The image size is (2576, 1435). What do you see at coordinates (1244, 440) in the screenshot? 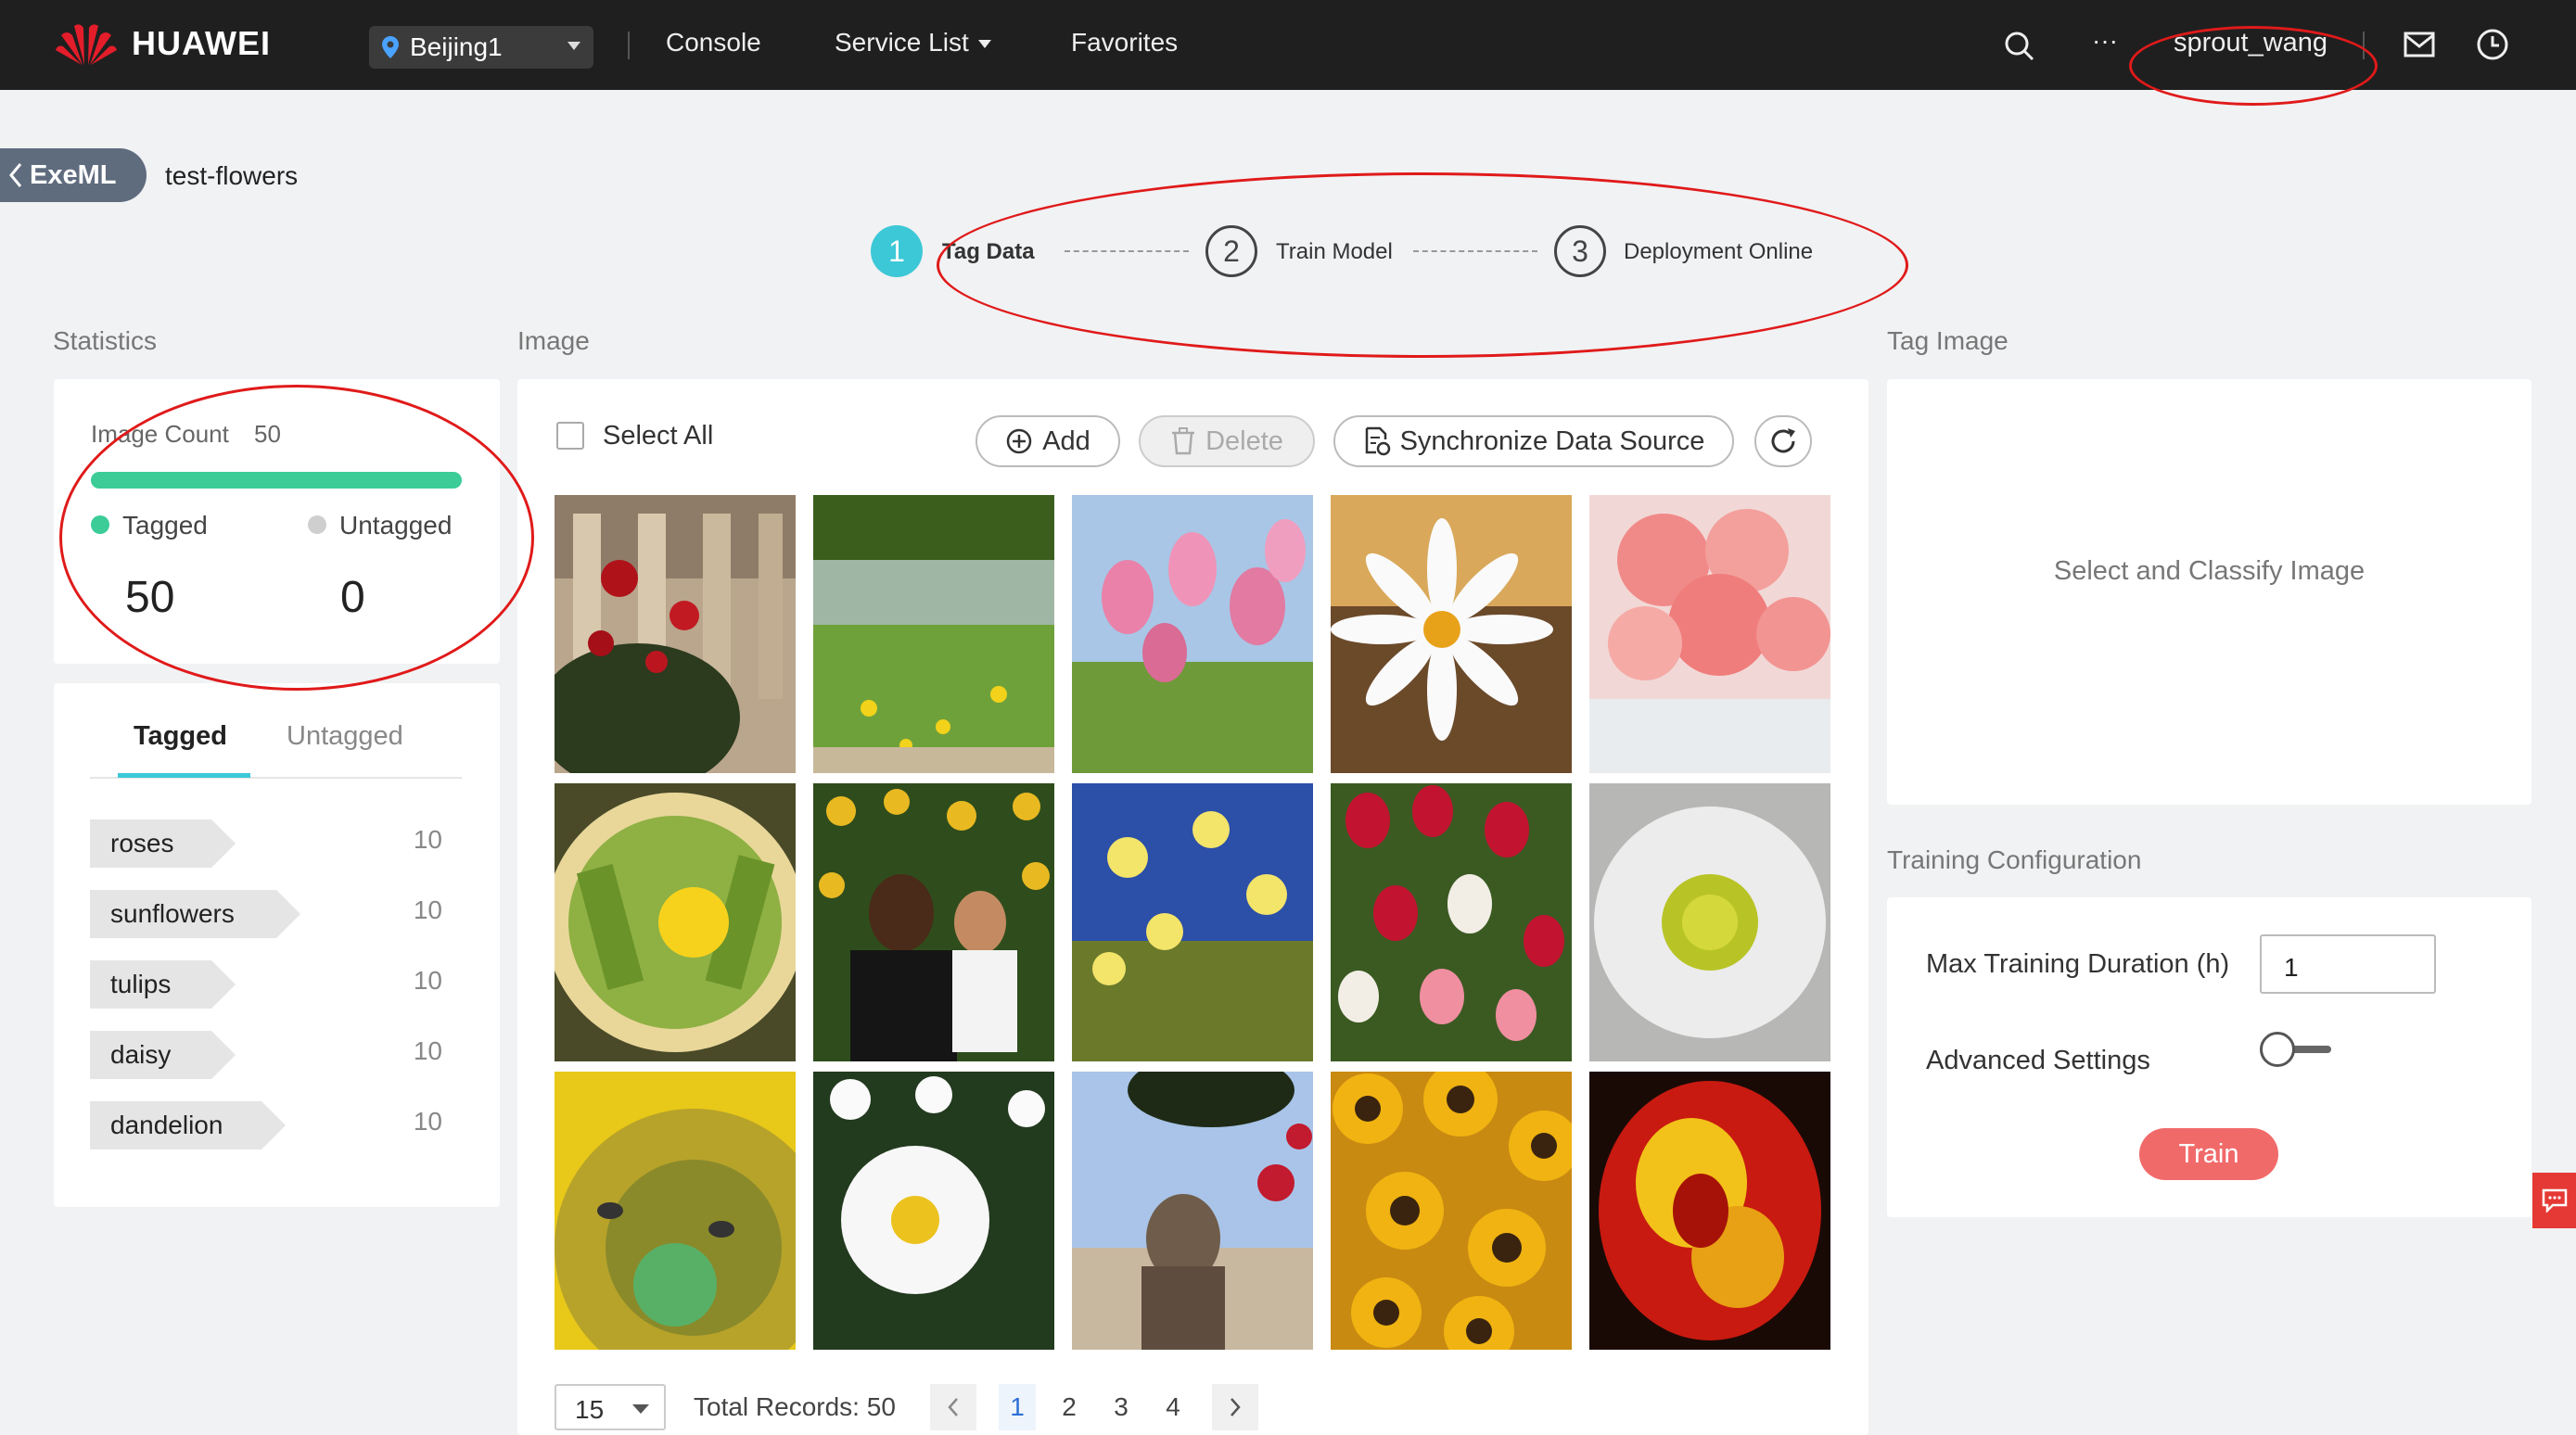
I see `delete-label: Delete` at bounding box center [1244, 440].